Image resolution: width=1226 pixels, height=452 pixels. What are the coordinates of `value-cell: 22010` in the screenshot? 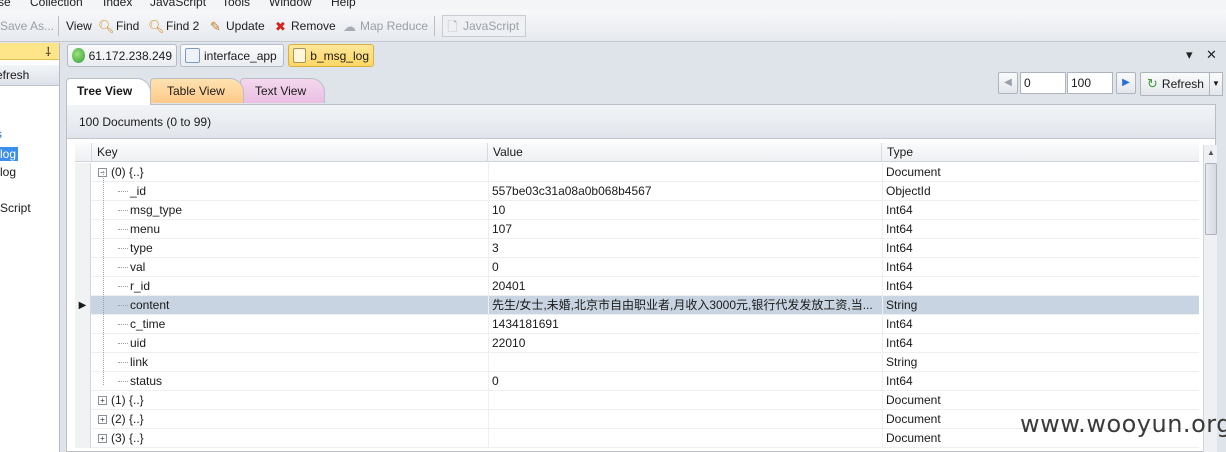 It's located at (685, 343).